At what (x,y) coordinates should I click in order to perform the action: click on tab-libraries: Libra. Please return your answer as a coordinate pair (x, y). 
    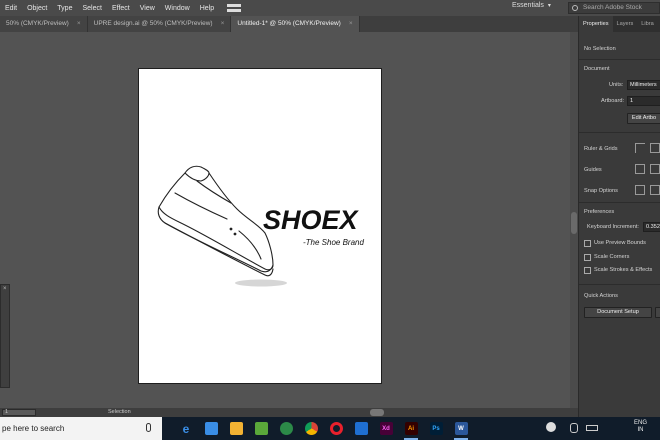
    Looking at the image, I should click on (647, 24).